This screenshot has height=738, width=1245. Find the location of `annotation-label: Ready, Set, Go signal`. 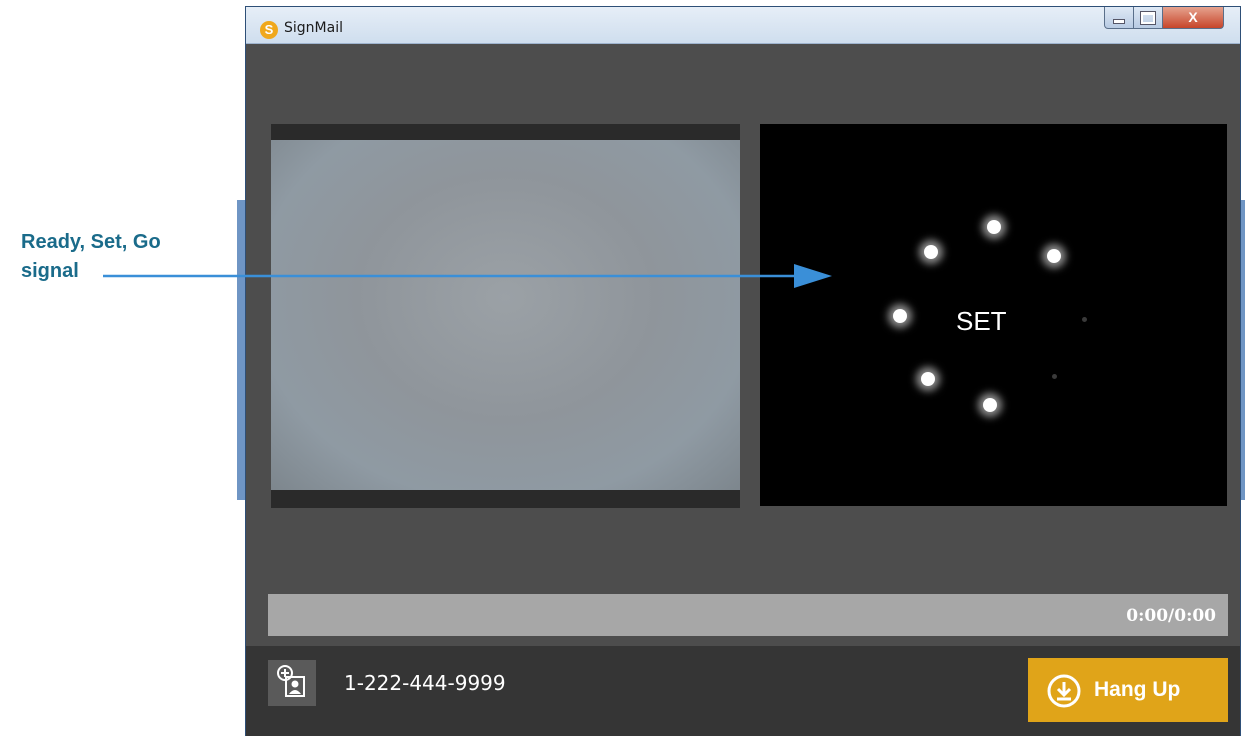

annotation-label: Ready, Set, Go signal is located at coordinates (111, 257).